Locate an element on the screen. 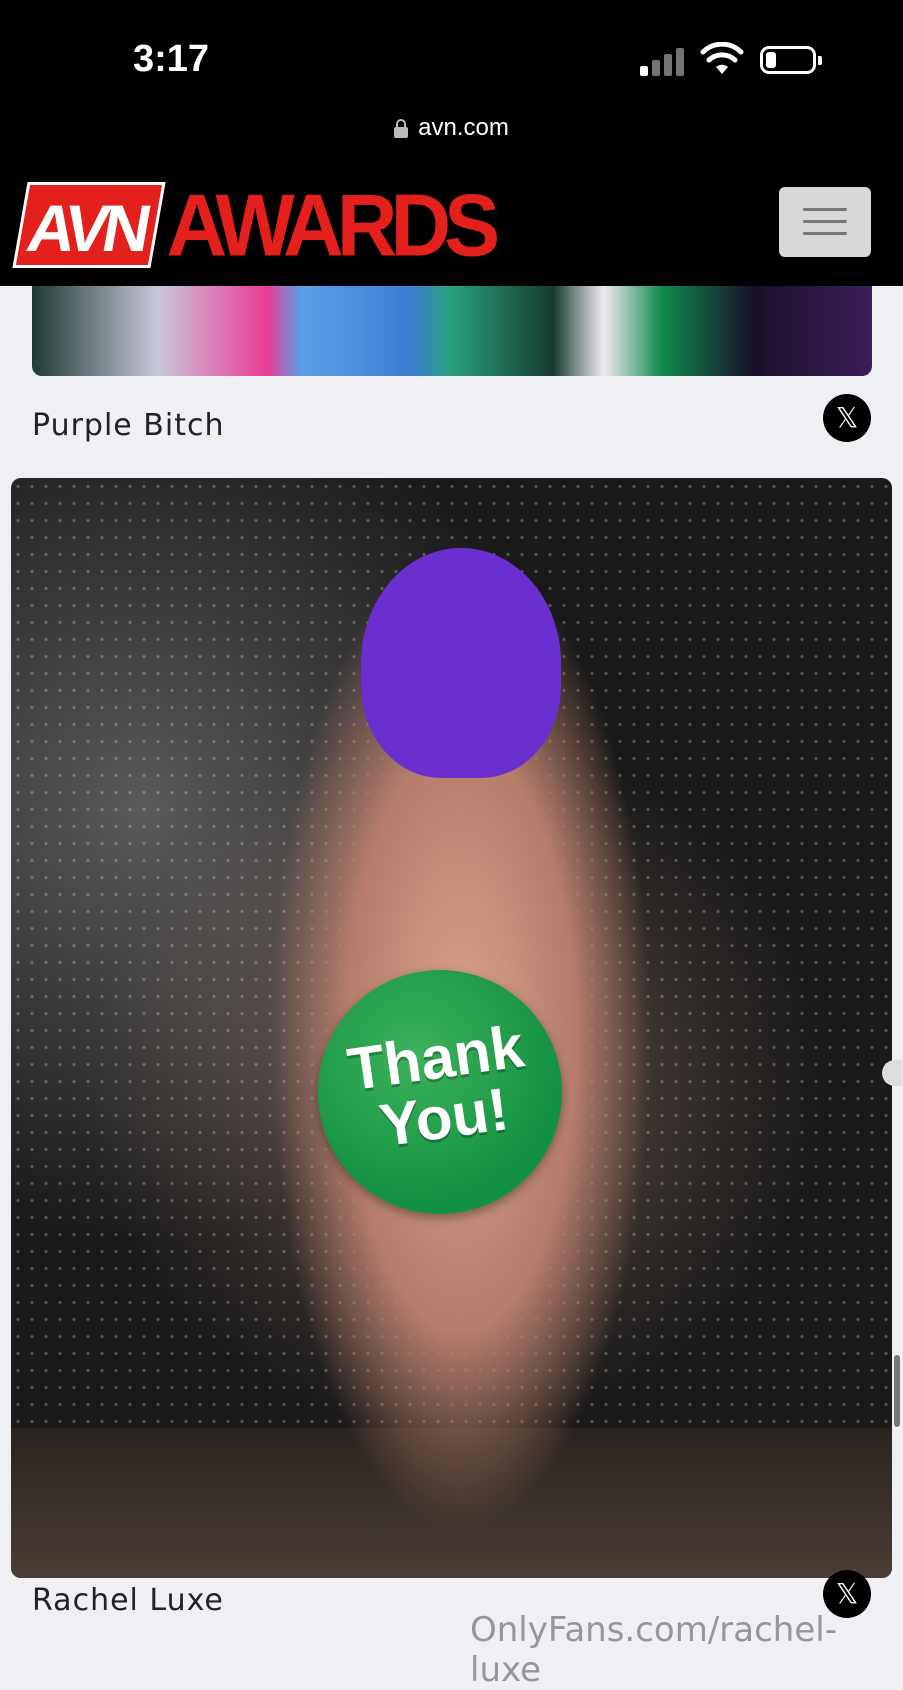  url-bar: avn.com is located at coordinates (451, 135).